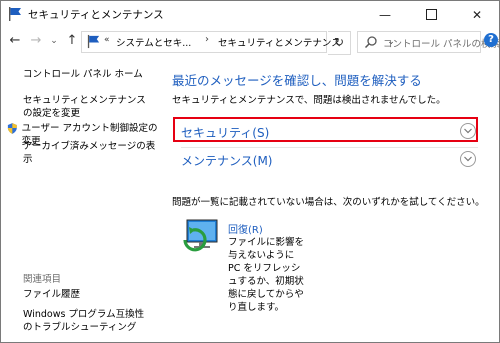 Image resolution: width=500 pixels, height=343 pixels. I want to click on up-button: ↑, so click(72, 41).